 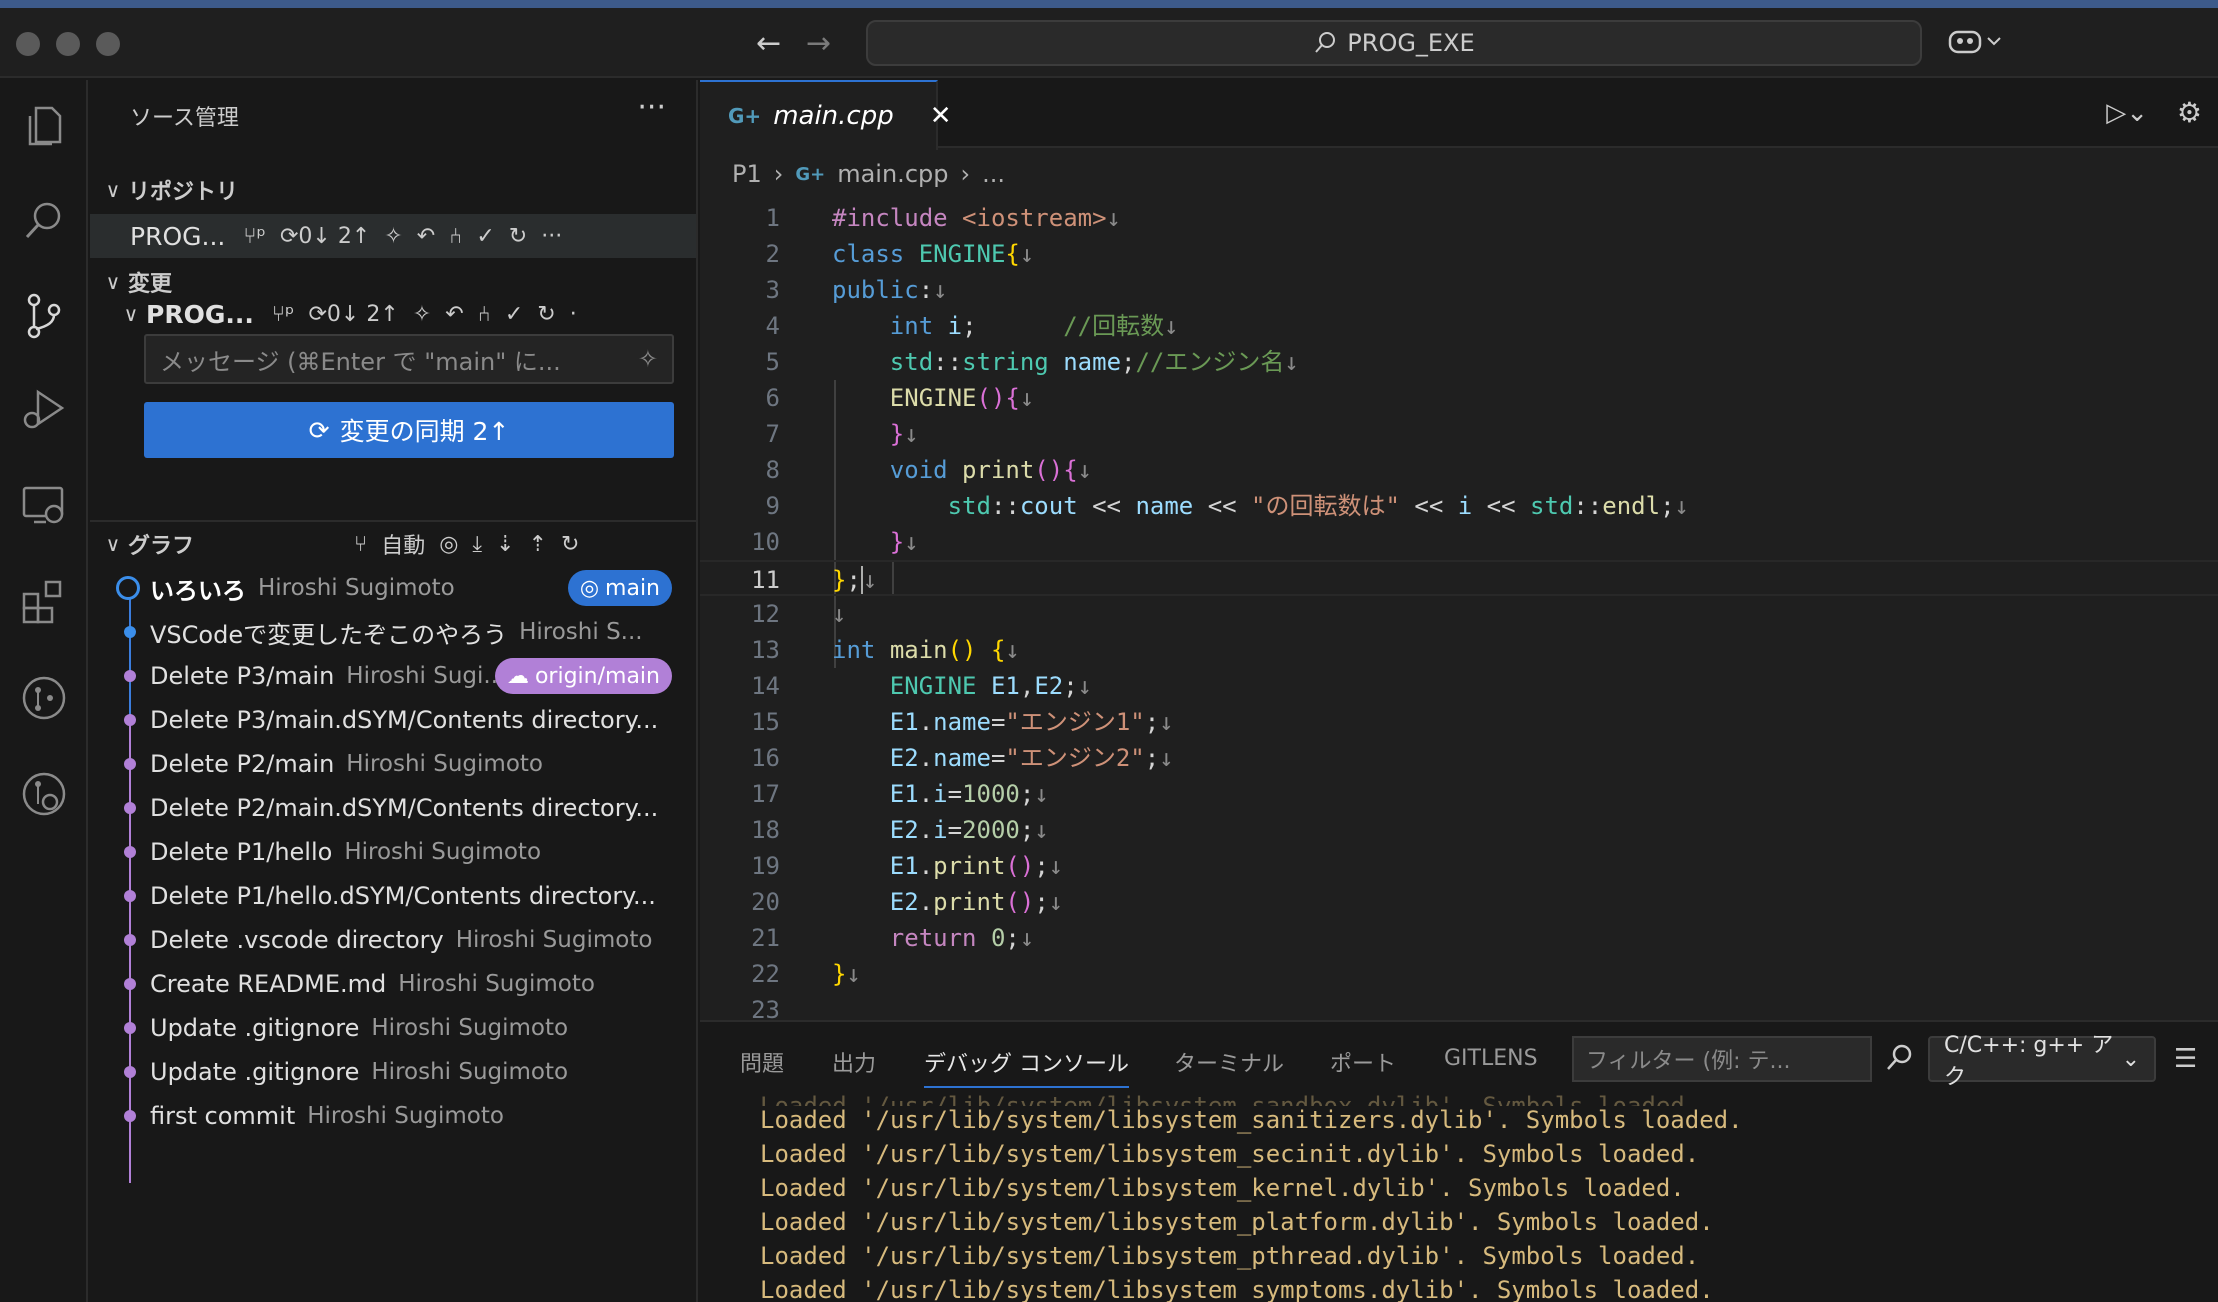 What do you see at coordinates (403, 544) in the screenshot?
I see `graph-auto-label: 自動` at bounding box center [403, 544].